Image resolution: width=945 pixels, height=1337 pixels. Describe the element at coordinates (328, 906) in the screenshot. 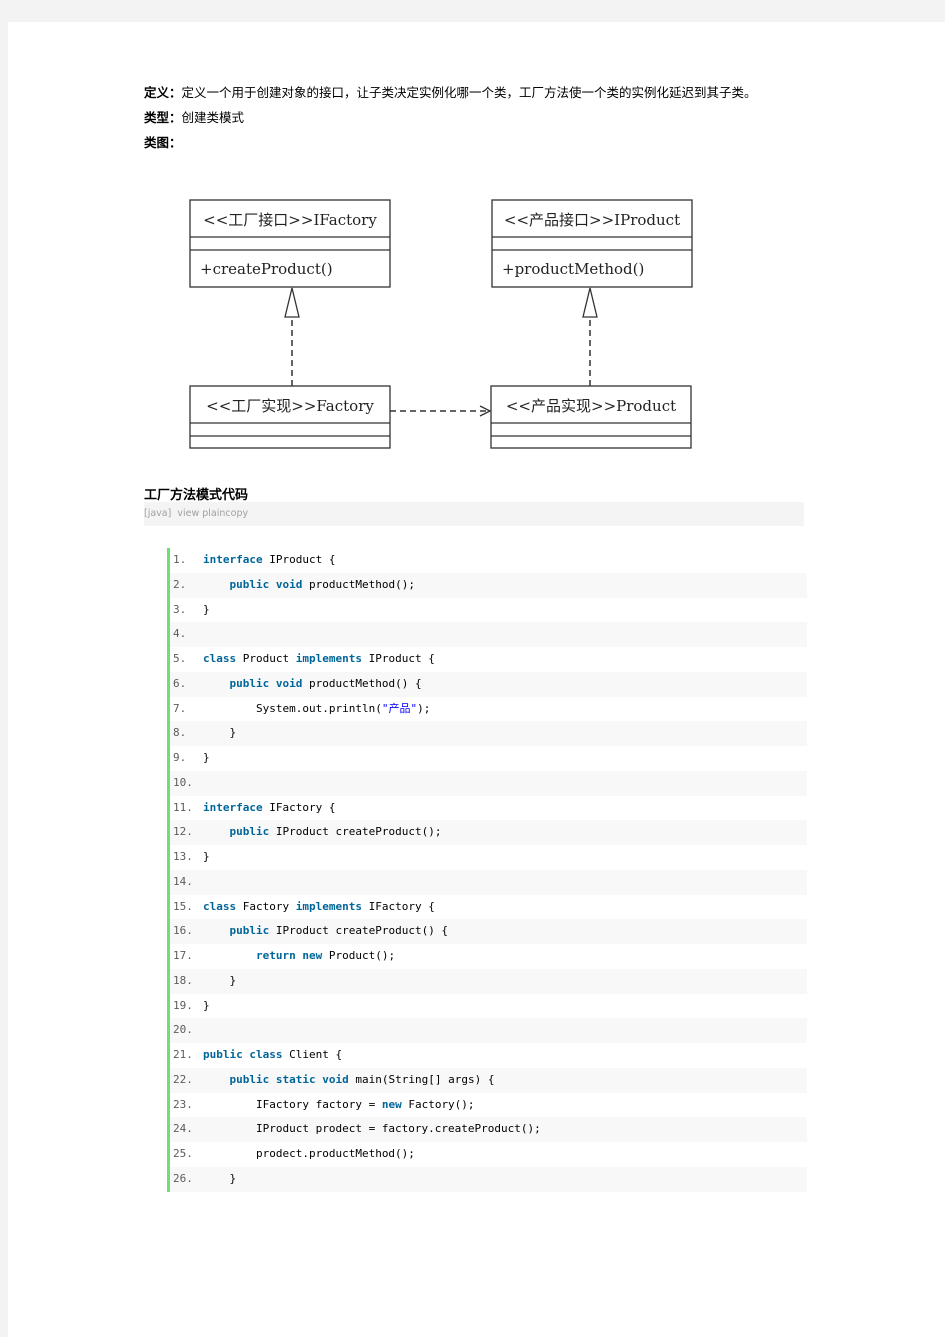

I see `code-keyword: implements` at that location.